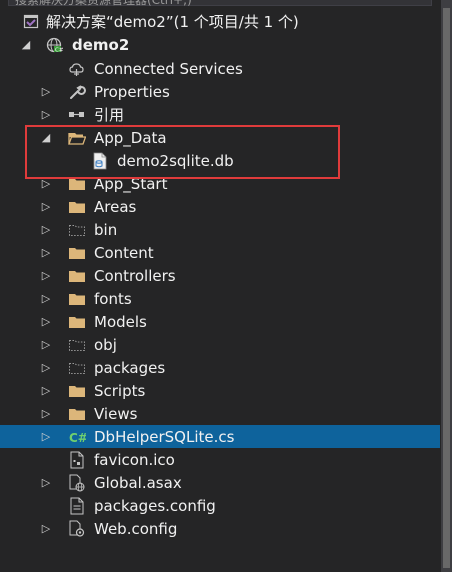 The width and height of the screenshot is (452, 572). I want to click on expanded-arrow-icon: ◢, so click(26, 44).